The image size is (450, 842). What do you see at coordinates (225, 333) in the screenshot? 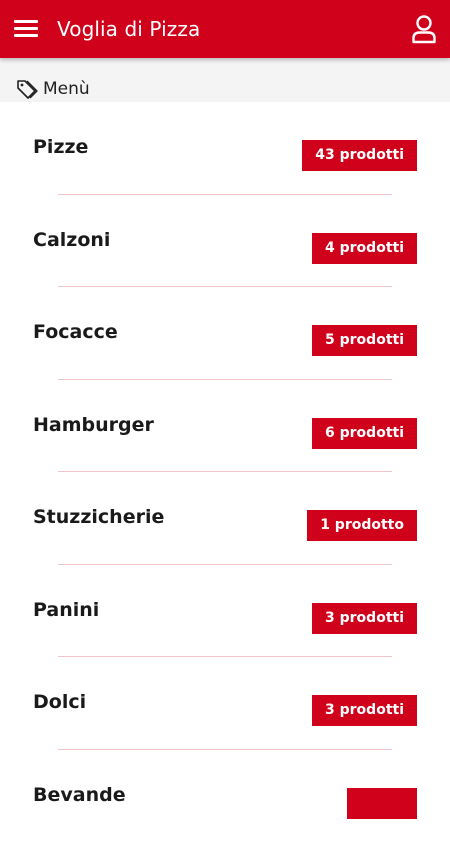
I see `category-row-focacce: Focacce 5 prodotti` at bounding box center [225, 333].